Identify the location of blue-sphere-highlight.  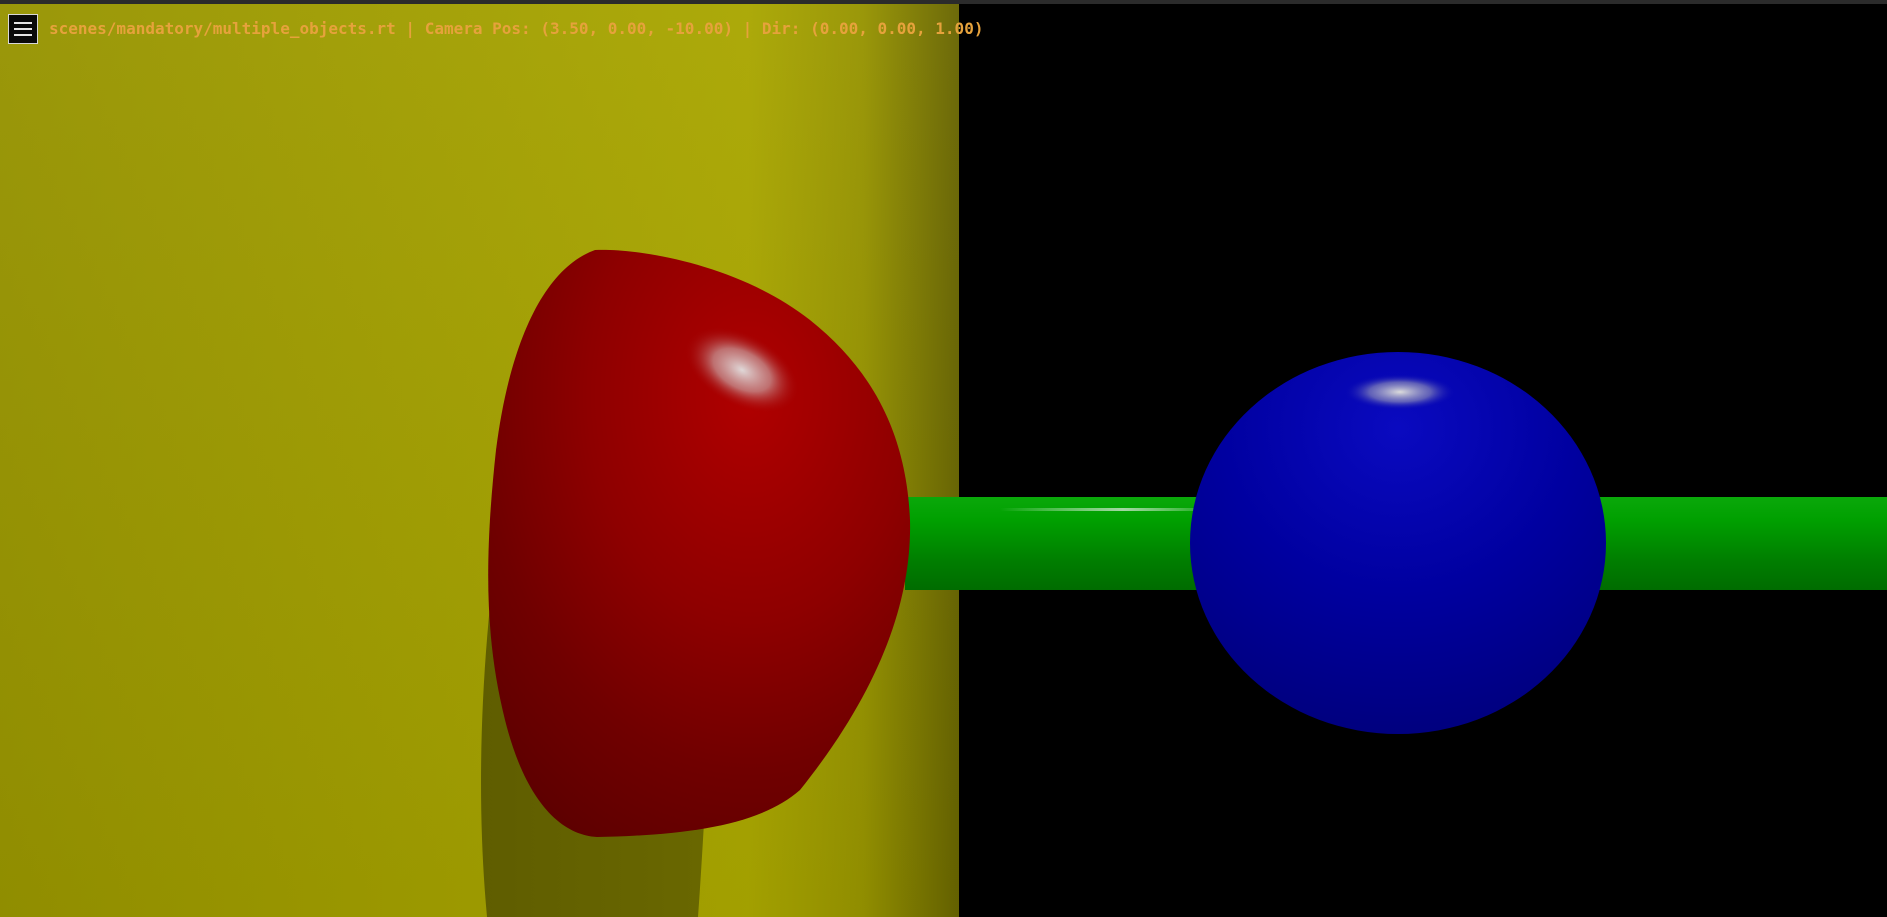
(1400, 392).